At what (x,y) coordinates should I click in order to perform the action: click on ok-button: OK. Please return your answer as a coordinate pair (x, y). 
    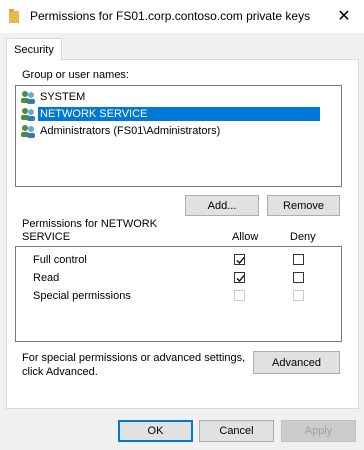
    Looking at the image, I should click on (155, 431).